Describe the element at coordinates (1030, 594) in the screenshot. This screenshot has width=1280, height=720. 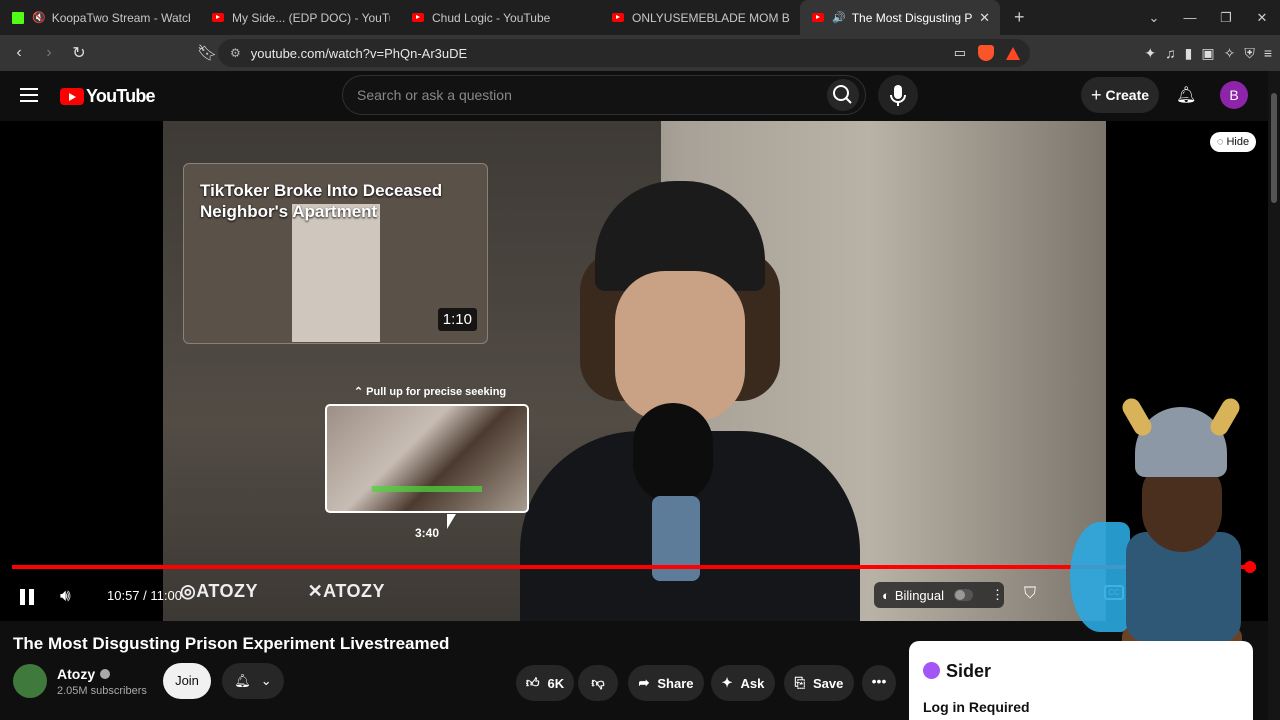
I see `sponsorblock-icon: ⛉` at that location.